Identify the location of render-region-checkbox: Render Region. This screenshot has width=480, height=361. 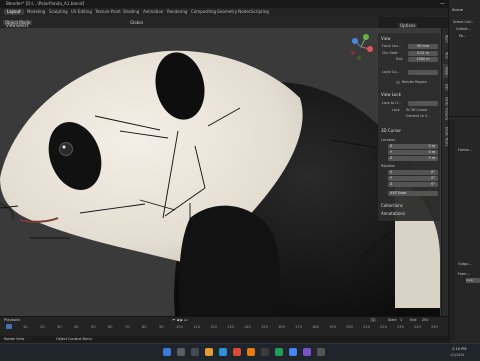
(410, 82).